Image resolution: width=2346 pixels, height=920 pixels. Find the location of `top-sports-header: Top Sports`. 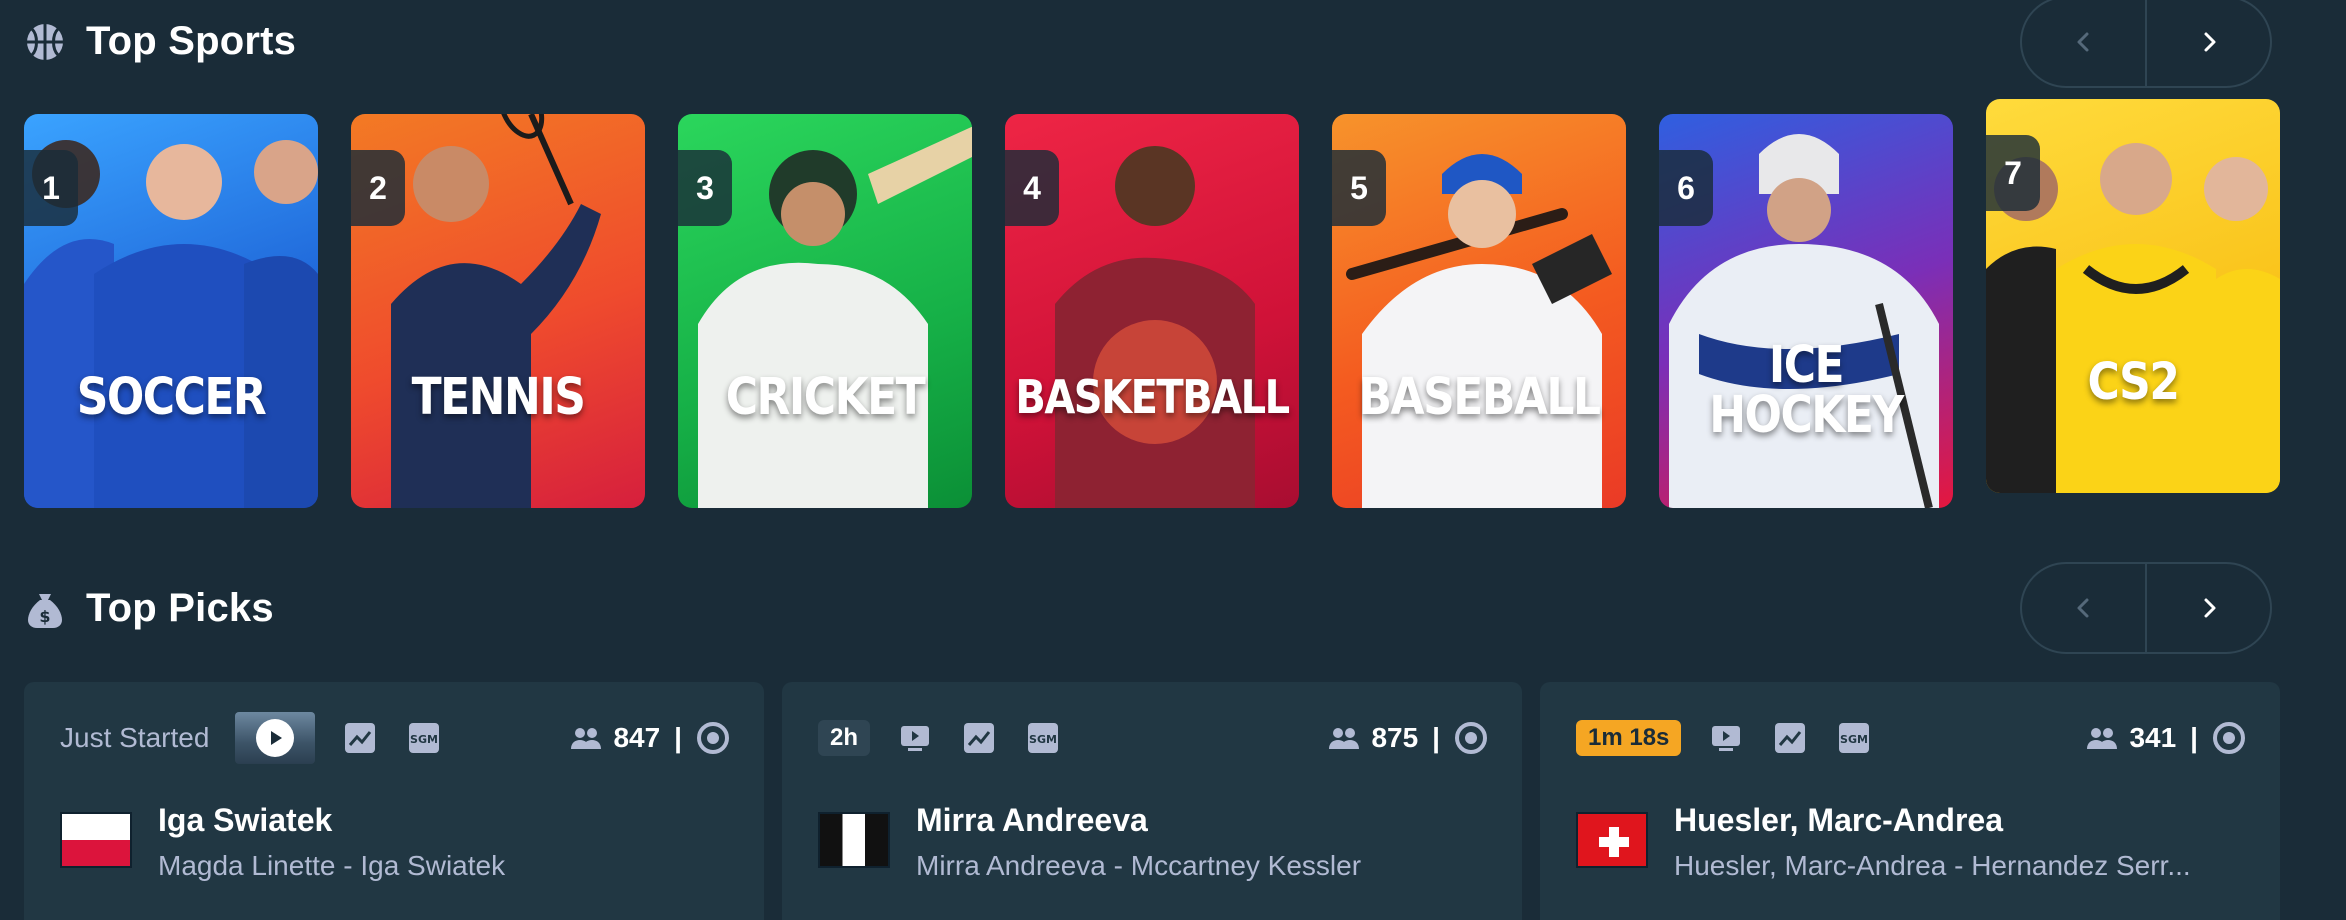

top-sports-header: Top Sports is located at coordinates (160, 41).